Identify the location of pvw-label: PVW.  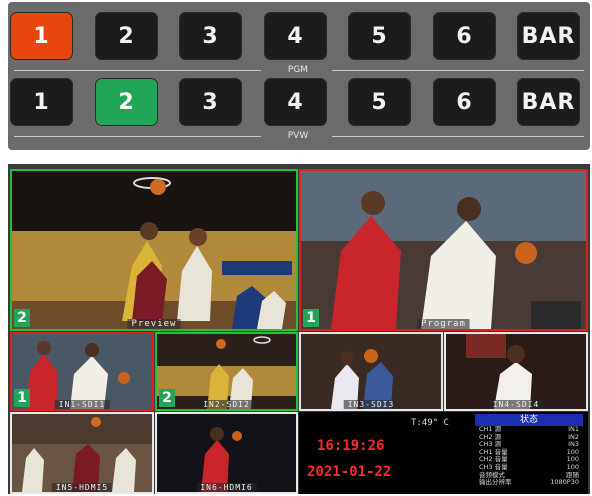
(298, 136).